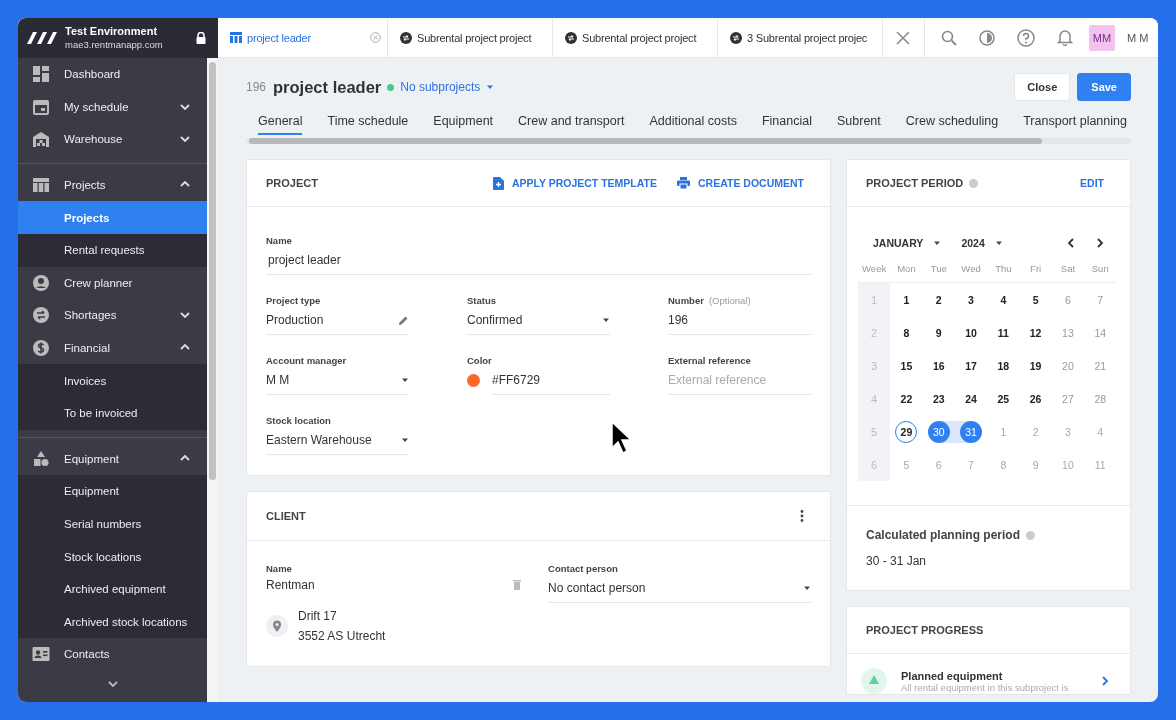 The height and width of the screenshot is (720, 1176). Describe the element at coordinates (337, 320) in the screenshot. I see `input-field: Production` at that location.